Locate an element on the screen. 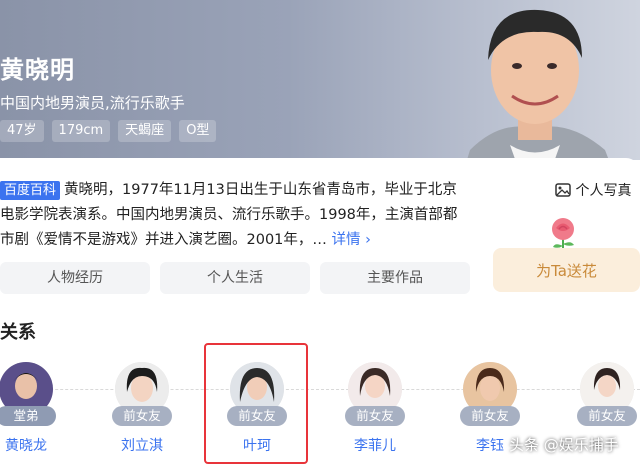  relation-name: 黄晓龙 is located at coordinates (26, 446).